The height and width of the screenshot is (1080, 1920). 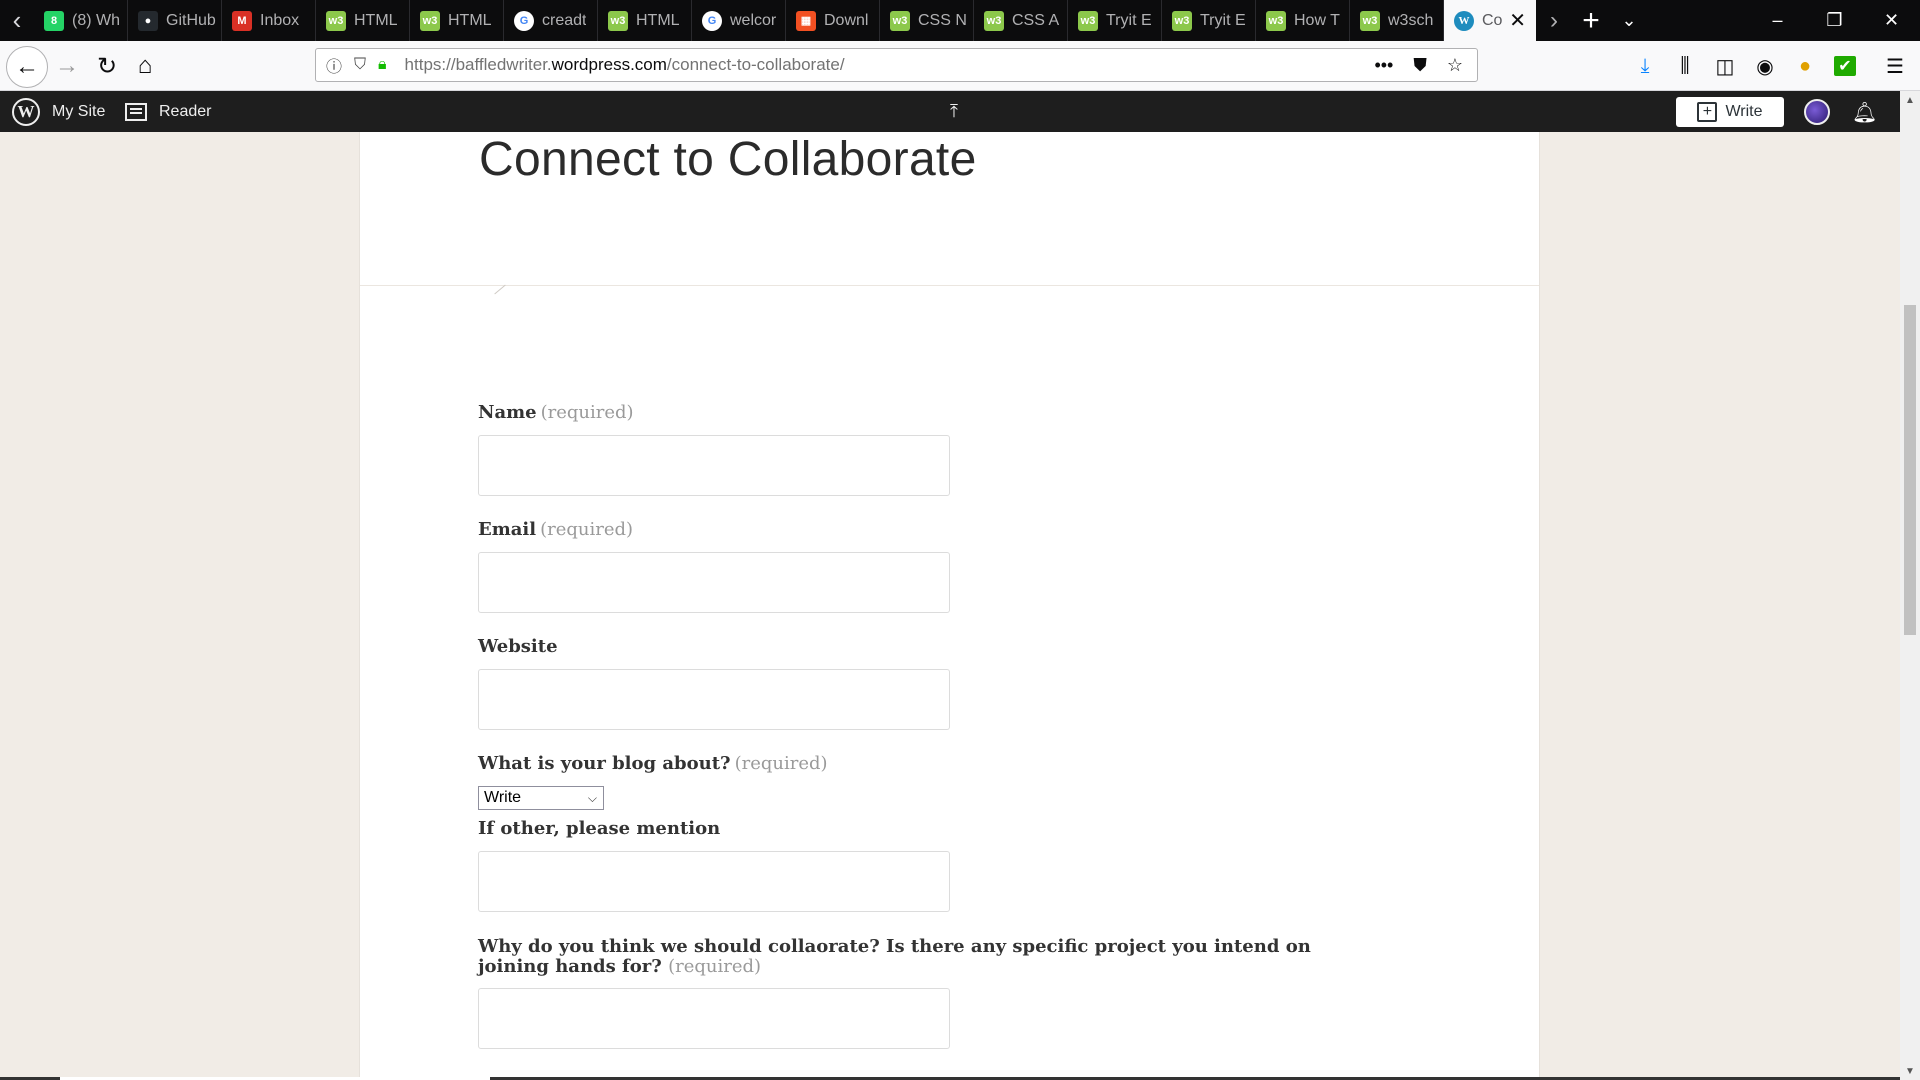 What do you see at coordinates (653, 763) in the screenshot?
I see `blog-about-label: What is your blog about? (required)` at bounding box center [653, 763].